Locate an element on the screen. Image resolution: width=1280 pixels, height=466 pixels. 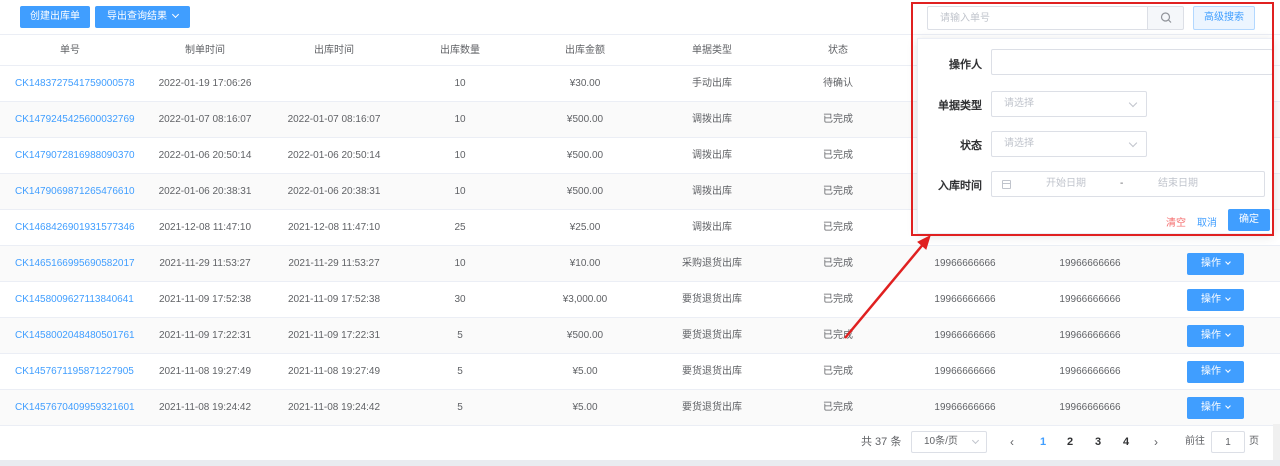
cell-id: CK1479069871265476610 is located at coordinates (85, 192).